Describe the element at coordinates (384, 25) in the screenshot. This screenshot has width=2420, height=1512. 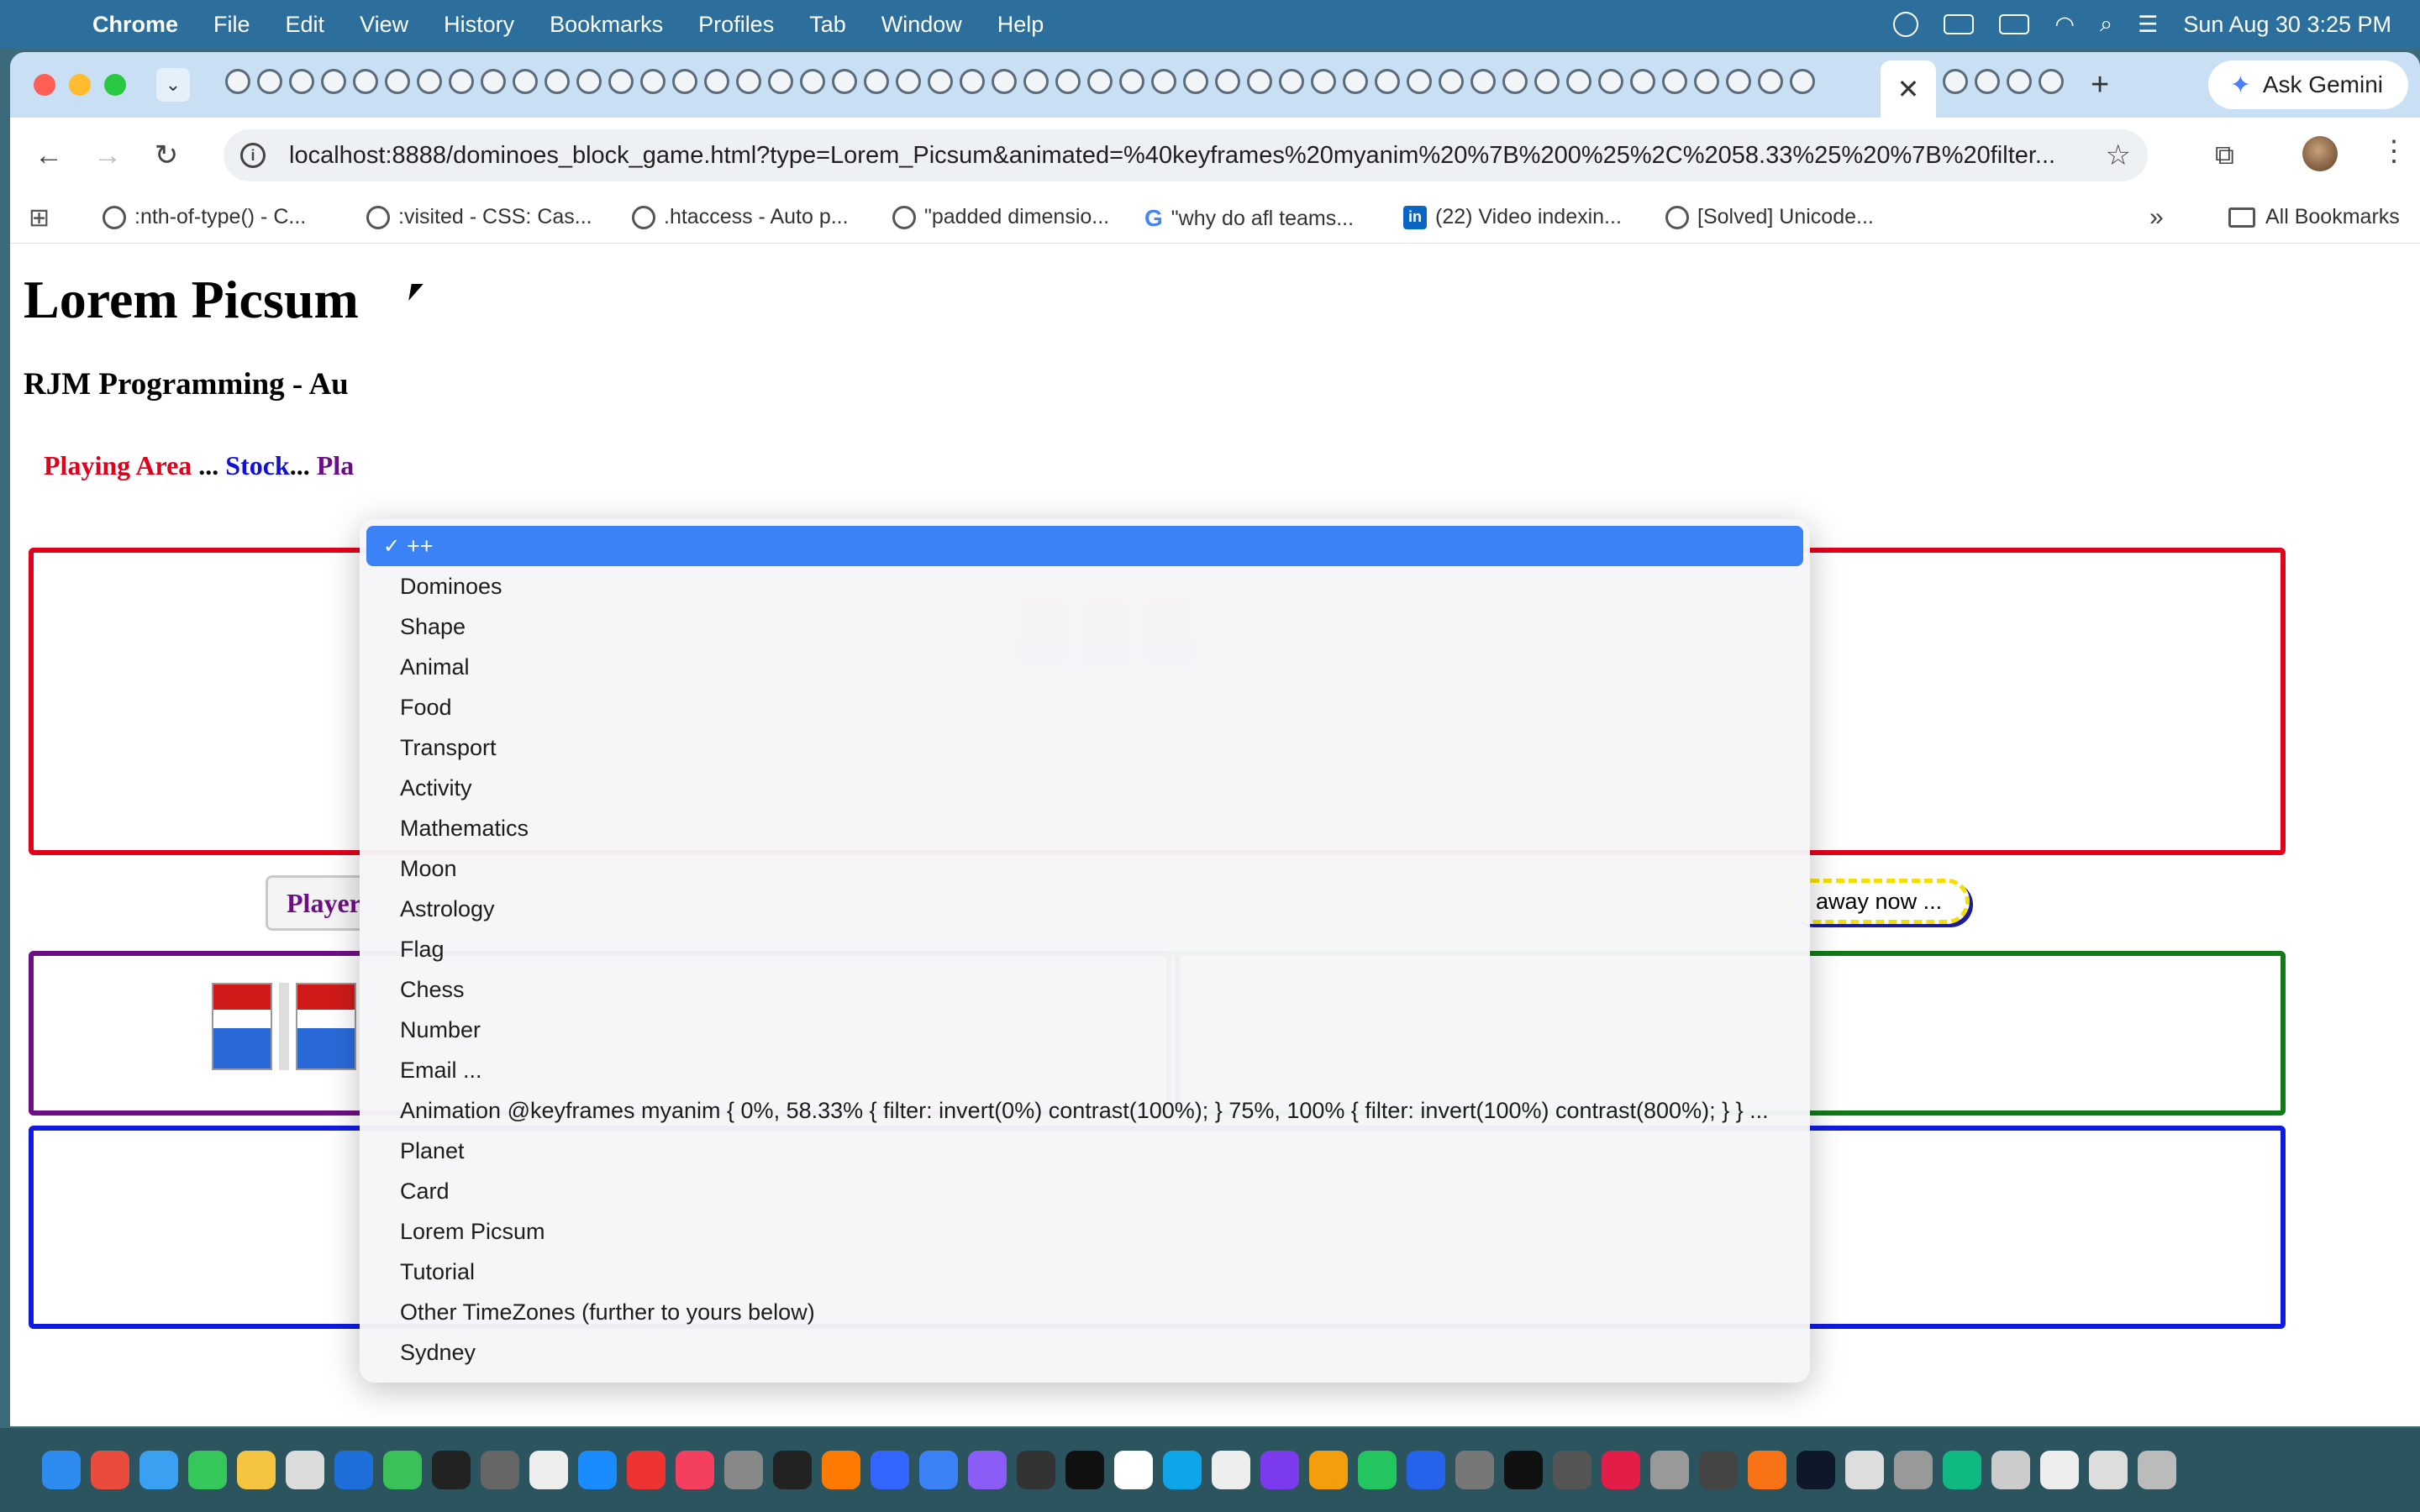
I see `menu-view: View` at that location.